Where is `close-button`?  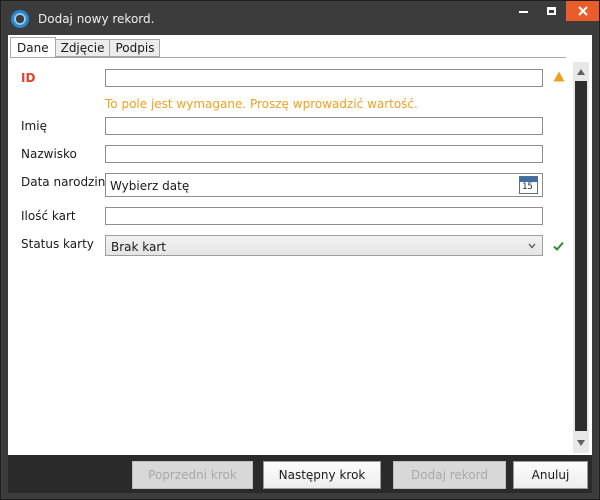 close-button is located at coordinates (582, 11).